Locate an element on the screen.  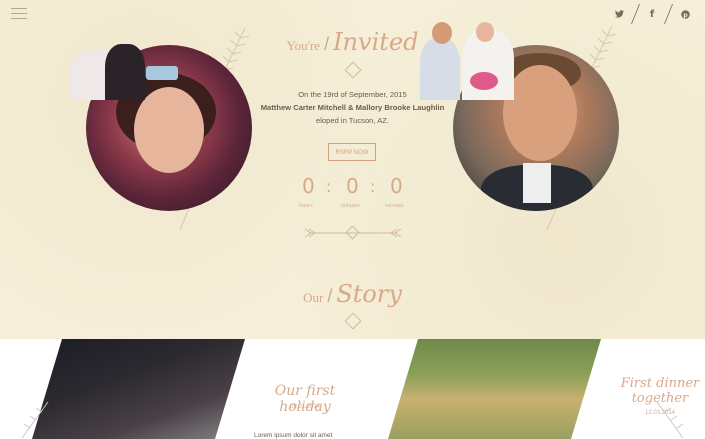
story-item-date: 09.01.2014 is located at coordinates (305, 407).